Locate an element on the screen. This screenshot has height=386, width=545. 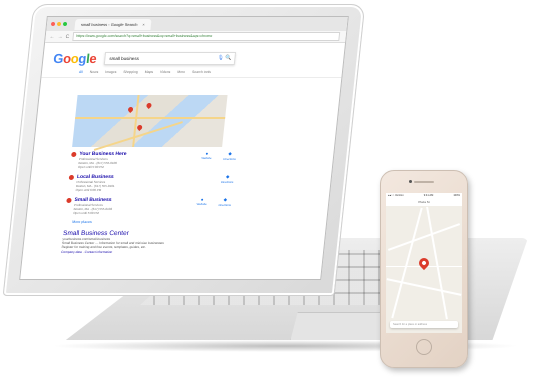
filter-maps: Maps is located at coordinates (149, 72).